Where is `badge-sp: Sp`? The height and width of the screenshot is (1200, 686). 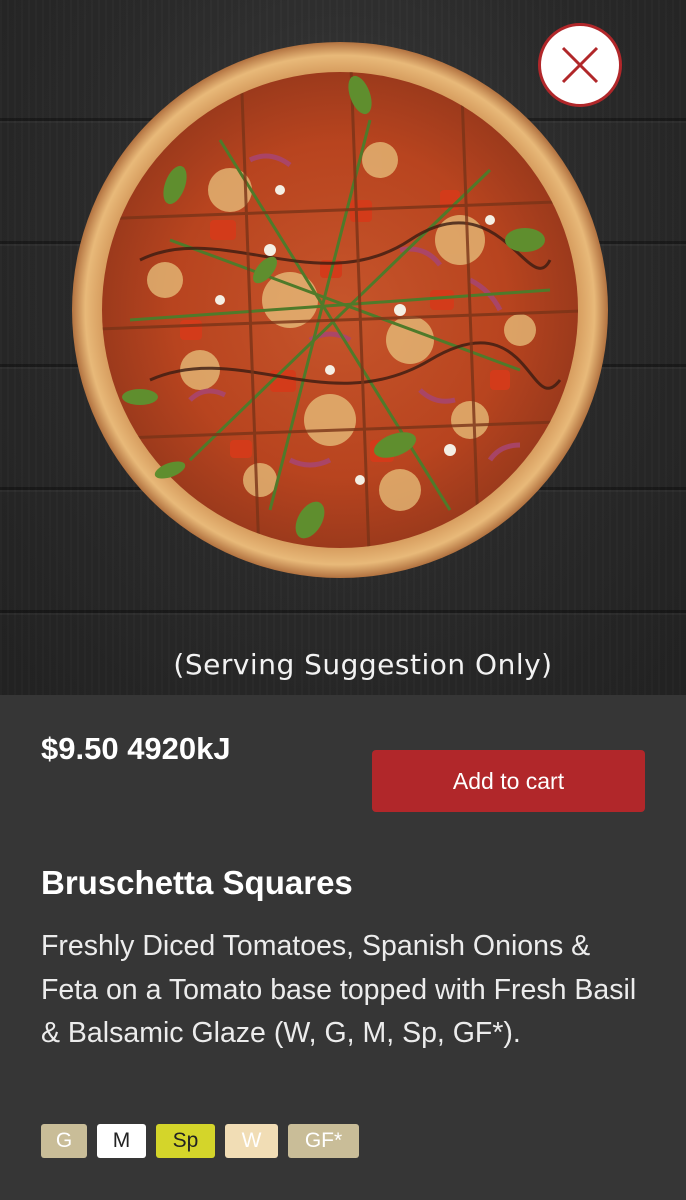 badge-sp: Sp is located at coordinates (185, 1141).